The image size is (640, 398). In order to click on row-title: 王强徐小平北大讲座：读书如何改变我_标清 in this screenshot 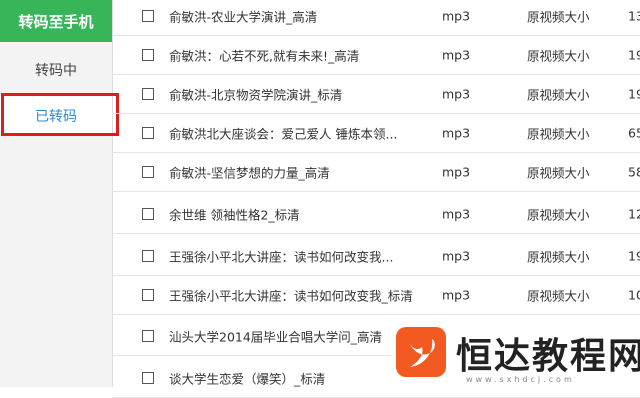, I will do `click(291, 295)`.